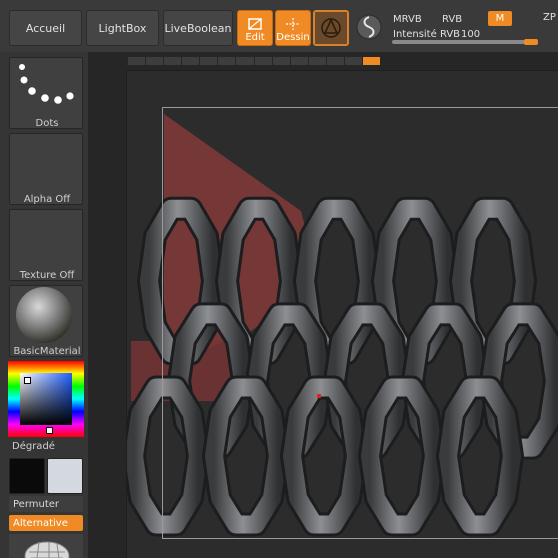  What do you see at coordinates (369, 27) in the screenshot?
I see `material-sphere-icon` at bounding box center [369, 27].